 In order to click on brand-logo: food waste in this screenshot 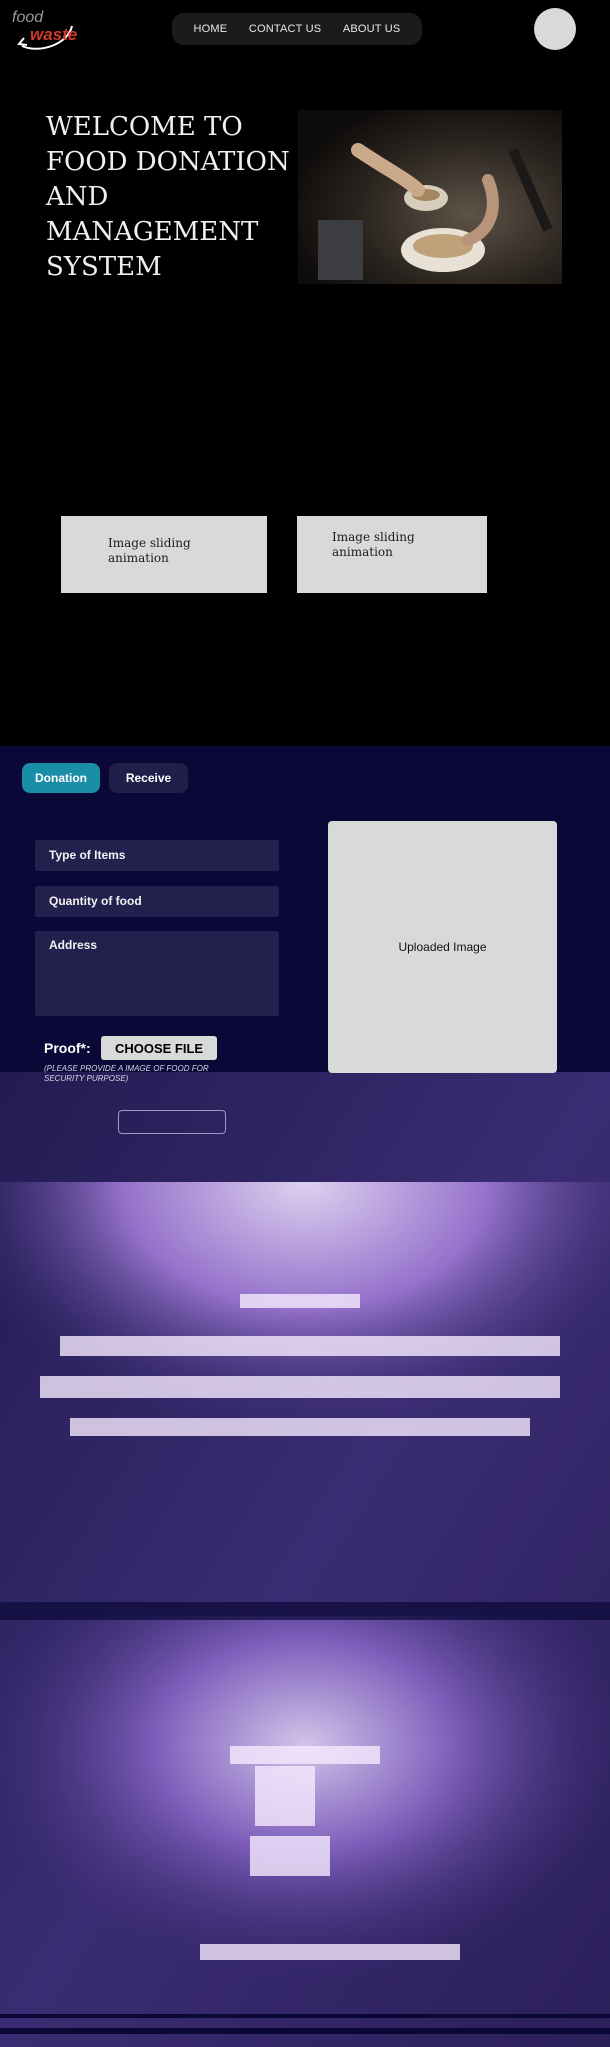, I will do `click(45, 30)`.